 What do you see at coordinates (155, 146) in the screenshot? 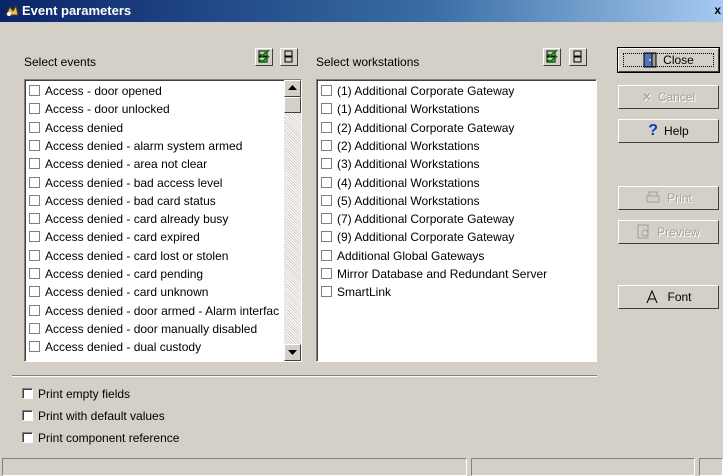
I see `list-item: Access denied - alarm system armed` at bounding box center [155, 146].